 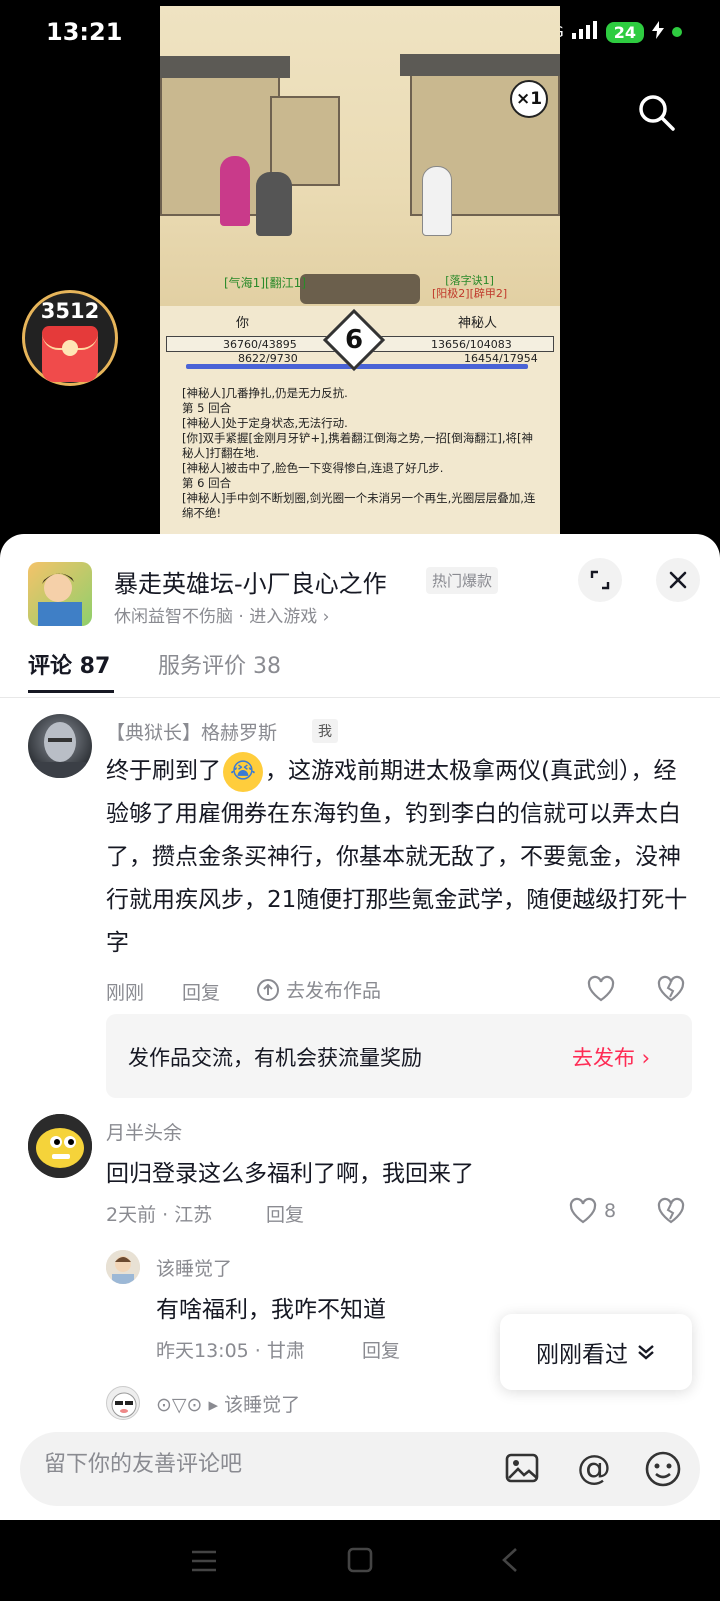 I want to click on charging-icon, so click(x=658, y=32).